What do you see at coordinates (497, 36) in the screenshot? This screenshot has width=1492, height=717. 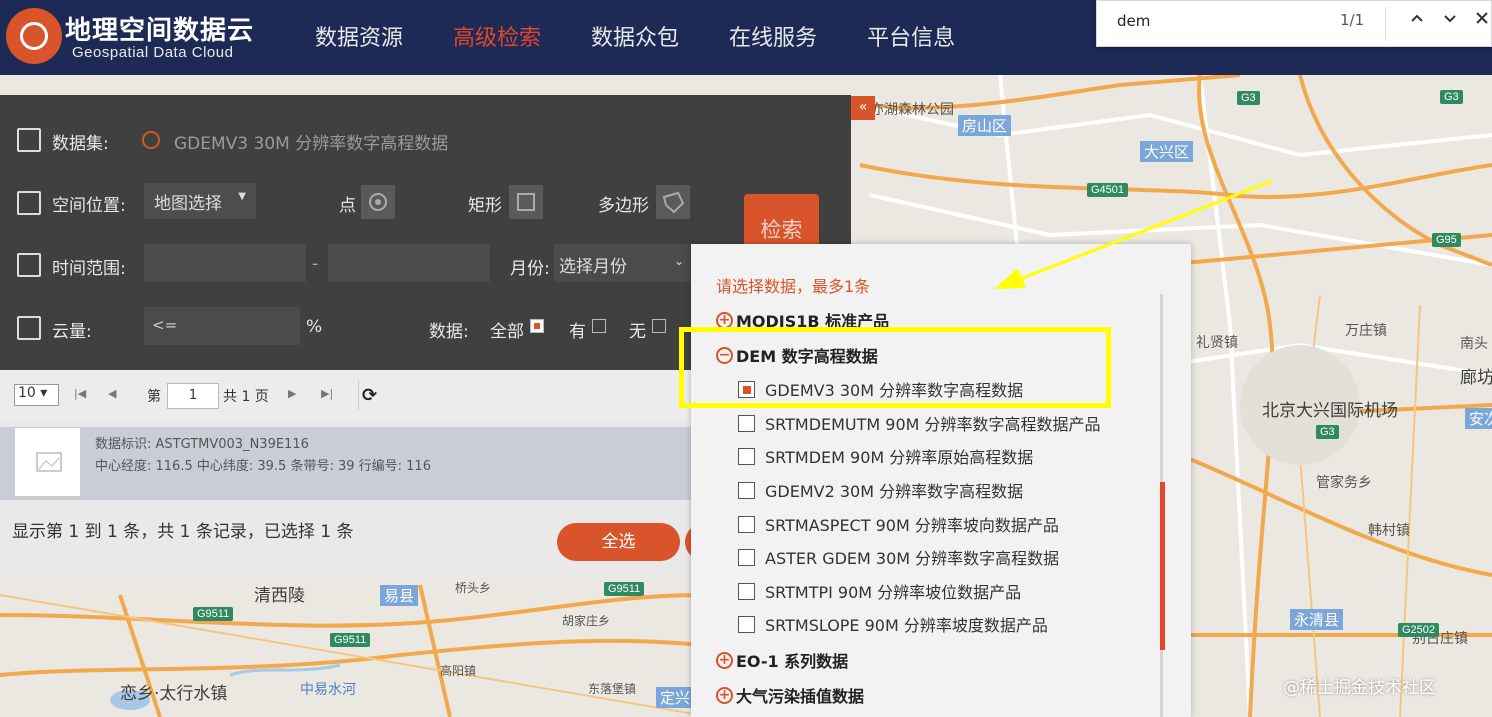 I see `nav-item-advanced-search: 高级检索` at bounding box center [497, 36].